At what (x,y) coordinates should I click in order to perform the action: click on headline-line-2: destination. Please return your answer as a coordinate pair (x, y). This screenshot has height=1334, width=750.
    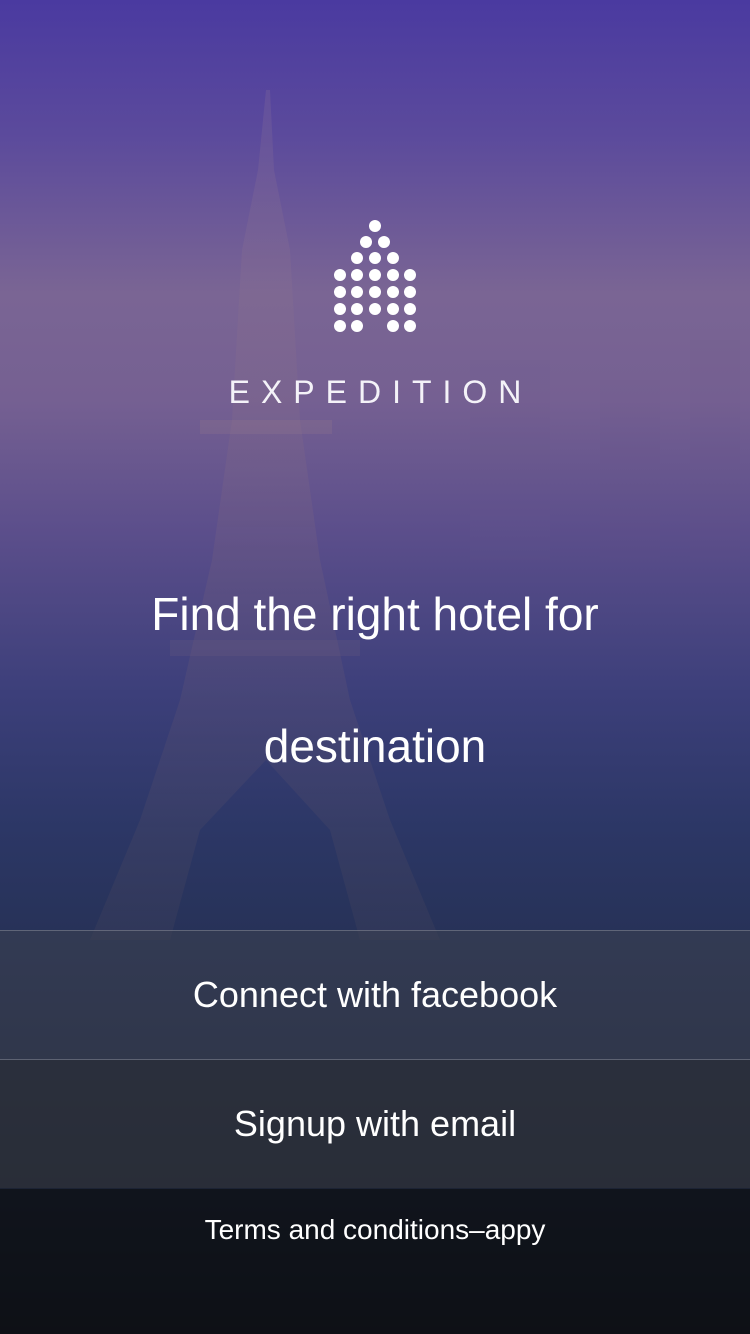
    Looking at the image, I should click on (375, 746).